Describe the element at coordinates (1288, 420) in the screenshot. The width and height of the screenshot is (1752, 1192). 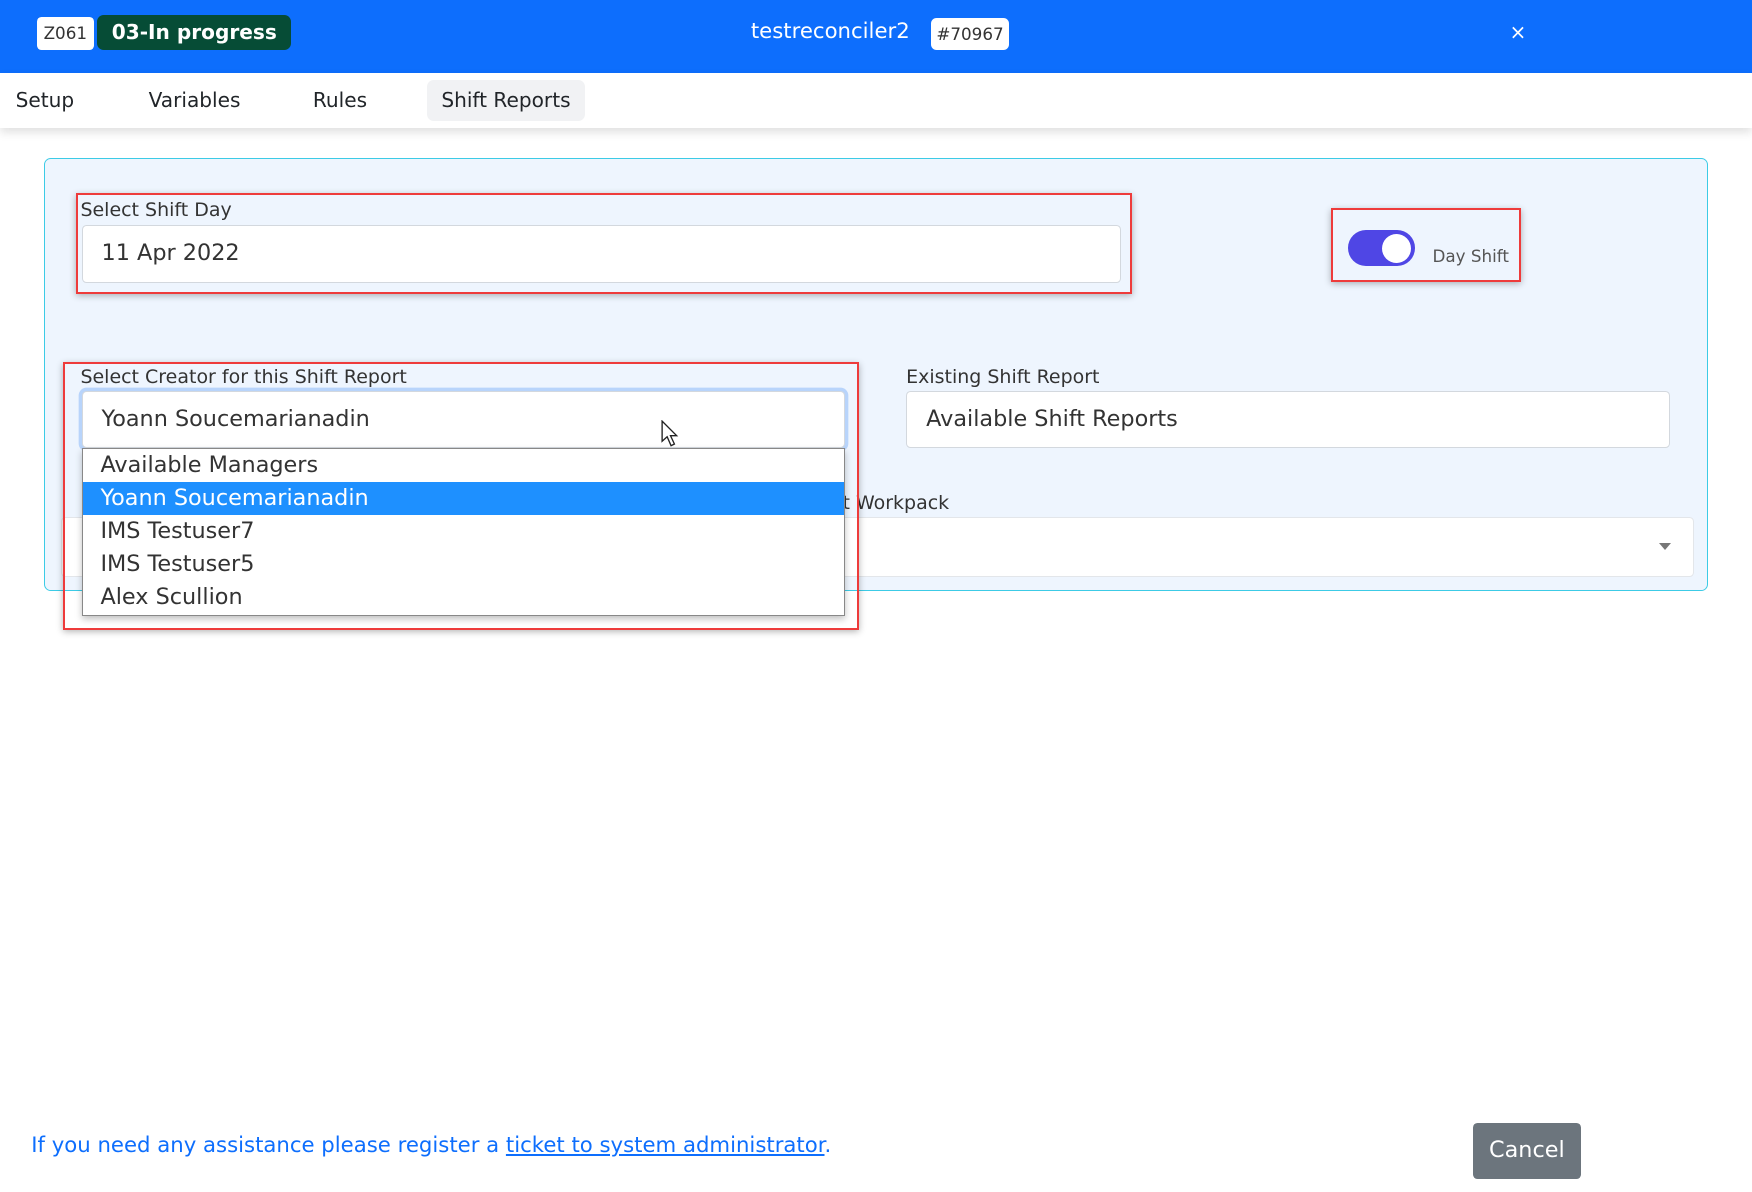
I see `existing-report-select: Available Shift Reports` at that location.